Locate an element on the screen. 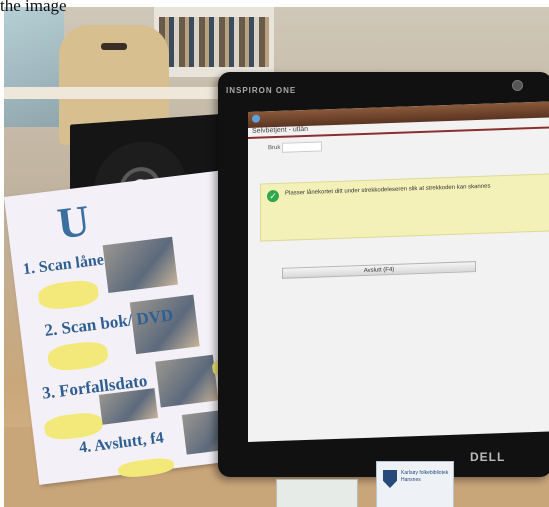 The width and height of the screenshot is (549, 507). monitor-brand-top: INSPIRON ONE is located at coordinates (261, 90).